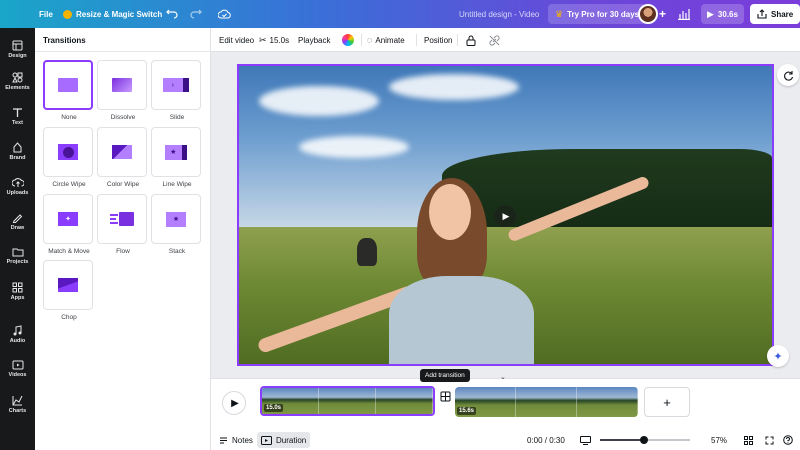 The width and height of the screenshot is (800, 450). What do you see at coordinates (119, 14) in the screenshot?
I see `resize-label: Resize & Magic Switch` at bounding box center [119, 14].